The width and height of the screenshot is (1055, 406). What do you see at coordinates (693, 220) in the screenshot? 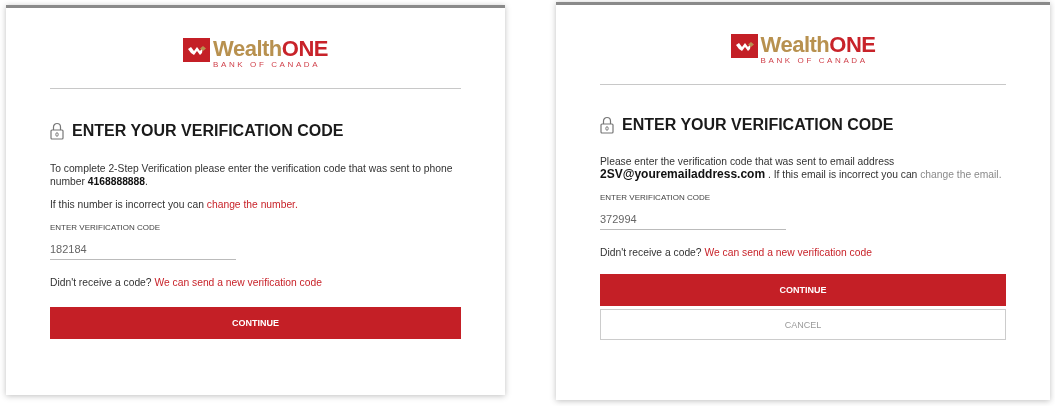
I see `code-input: 372994` at bounding box center [693, 220].